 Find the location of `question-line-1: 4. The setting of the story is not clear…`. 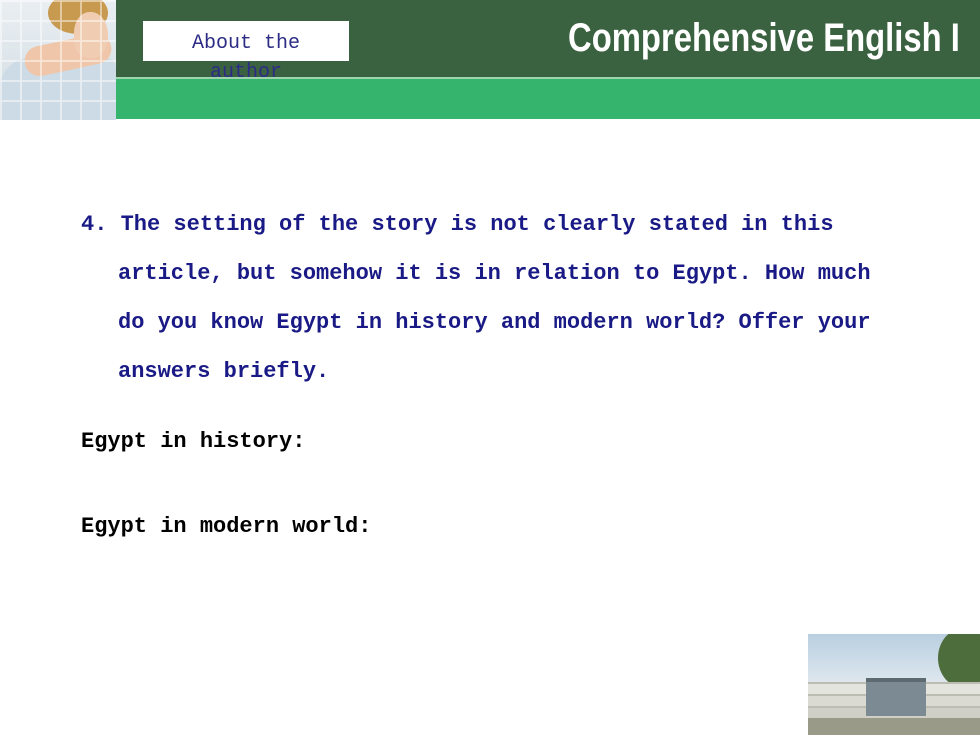

question-line-1: 4. The setting of the story is not clear… is located at coordinates (457, 224).